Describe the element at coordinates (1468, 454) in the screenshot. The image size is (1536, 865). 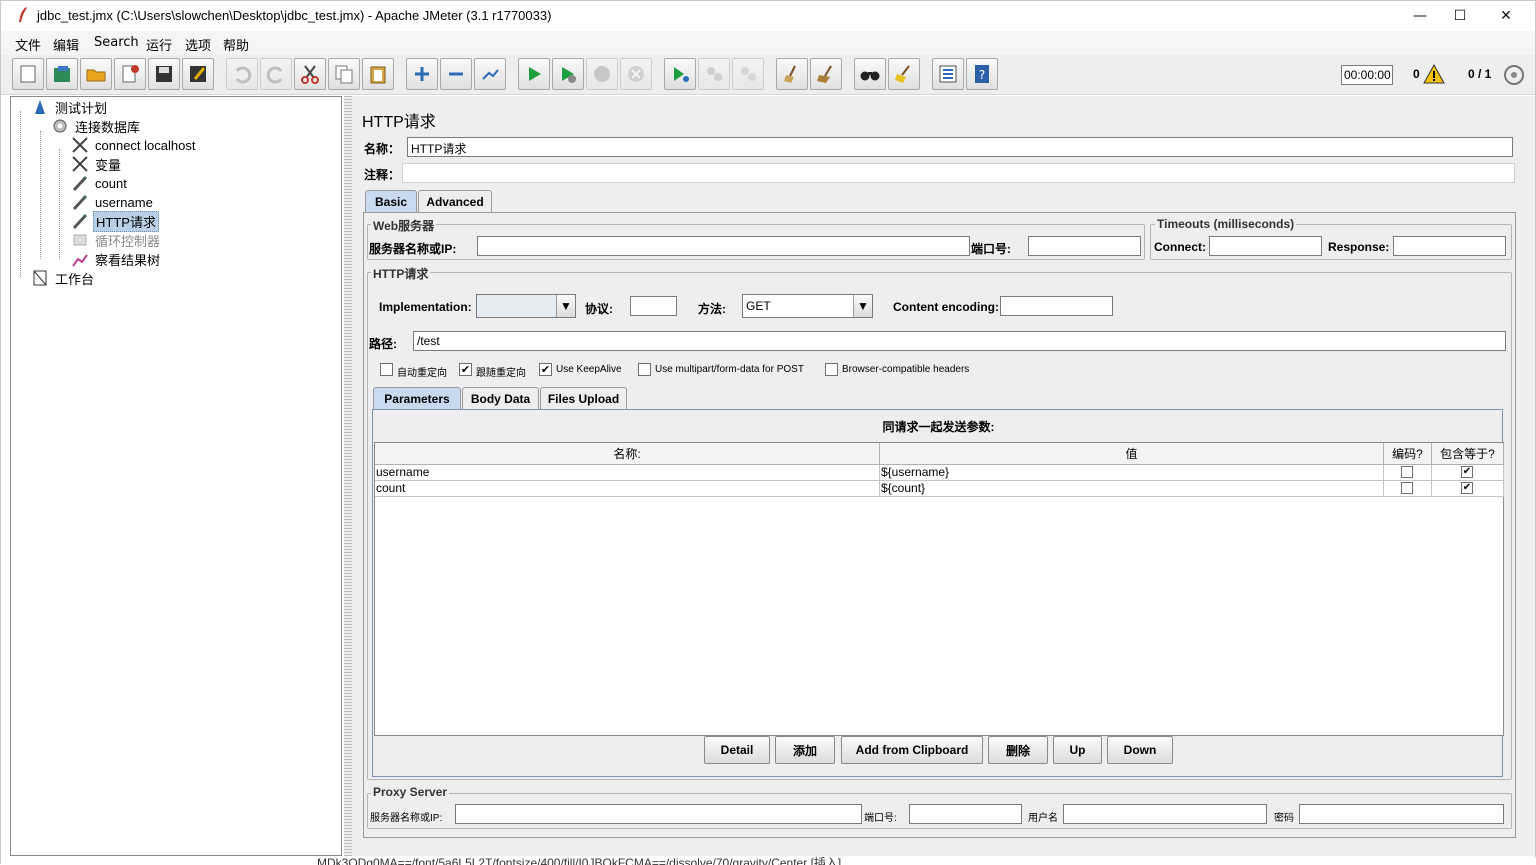
I see `column-header-include-equals: 包含等于?` at that location.